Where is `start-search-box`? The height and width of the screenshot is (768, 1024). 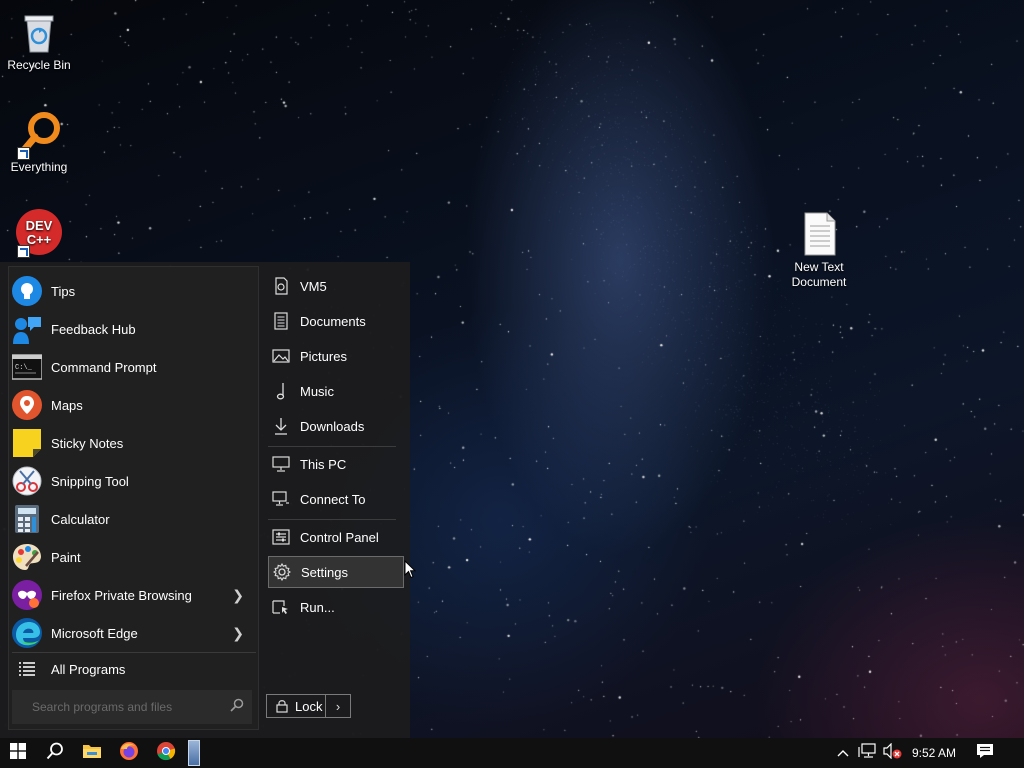
start-search-box is located at coordinates (132, 707).